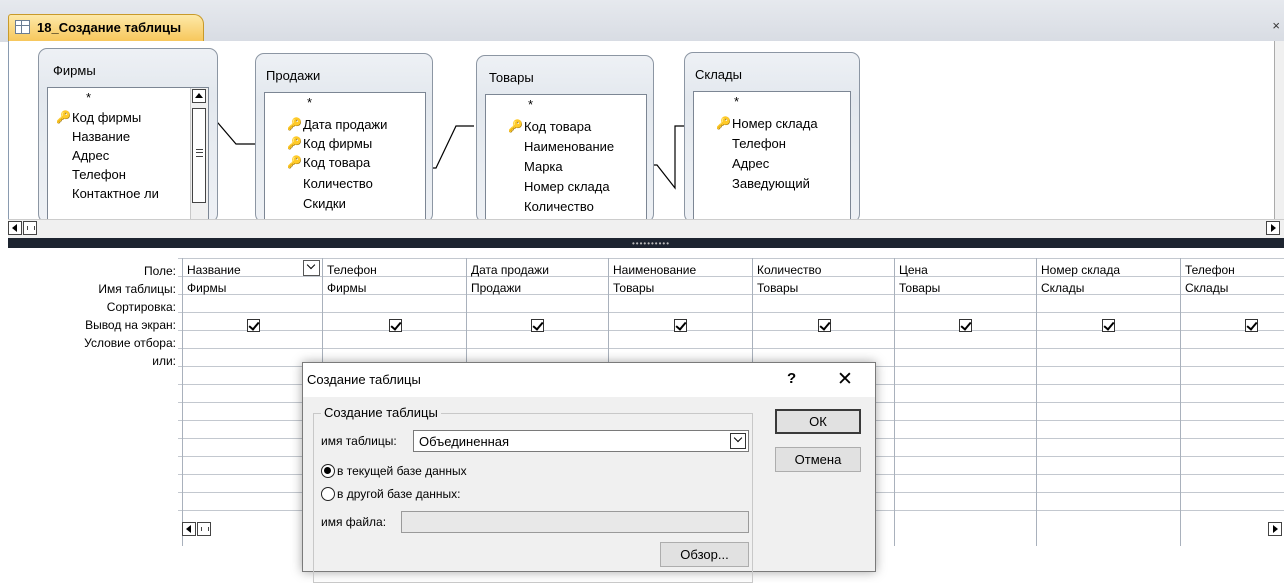  What do you see at coordinates (141, 307) in the screenshot?
I see `row-label-sort: Сортировка:` at bounding box center [141, 307].